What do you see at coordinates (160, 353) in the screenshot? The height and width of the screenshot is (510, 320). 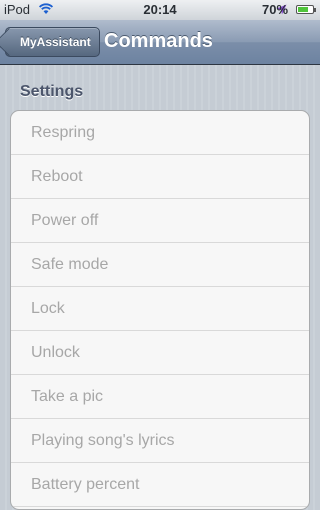 I see `list-item-unlock: Unlock` at bounding box center [160, 353].